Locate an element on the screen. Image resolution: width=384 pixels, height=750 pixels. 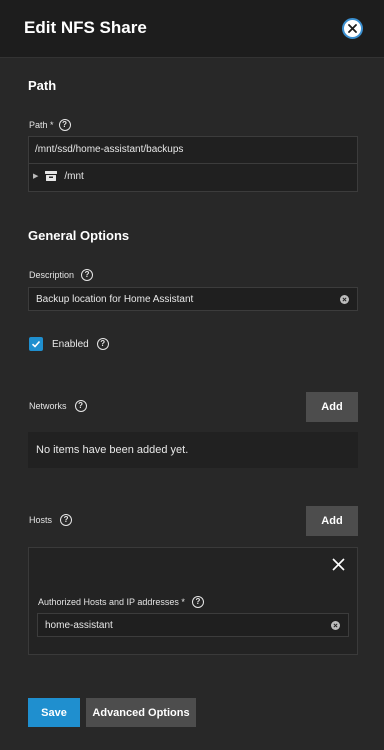
description-input: Backup location for Home Assistant is located at coordinates (193, 299).